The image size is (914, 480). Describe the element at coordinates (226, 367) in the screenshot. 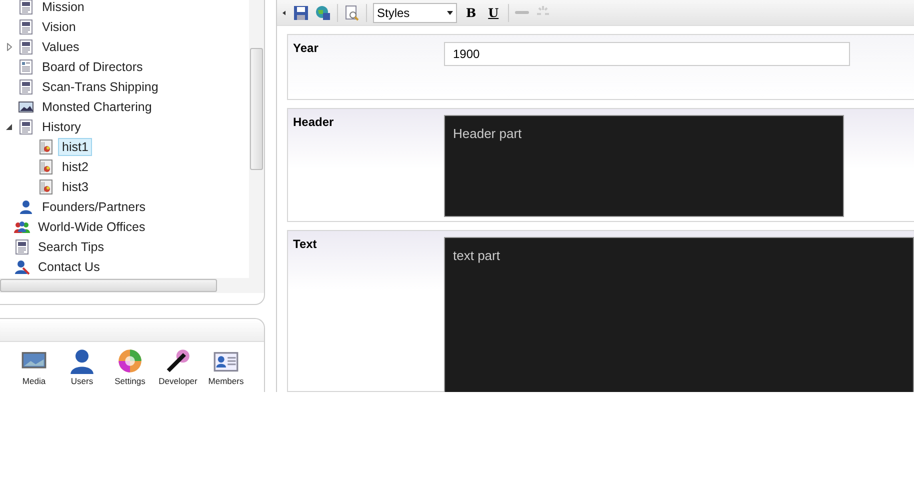

I see `section-button: Members` at that location.